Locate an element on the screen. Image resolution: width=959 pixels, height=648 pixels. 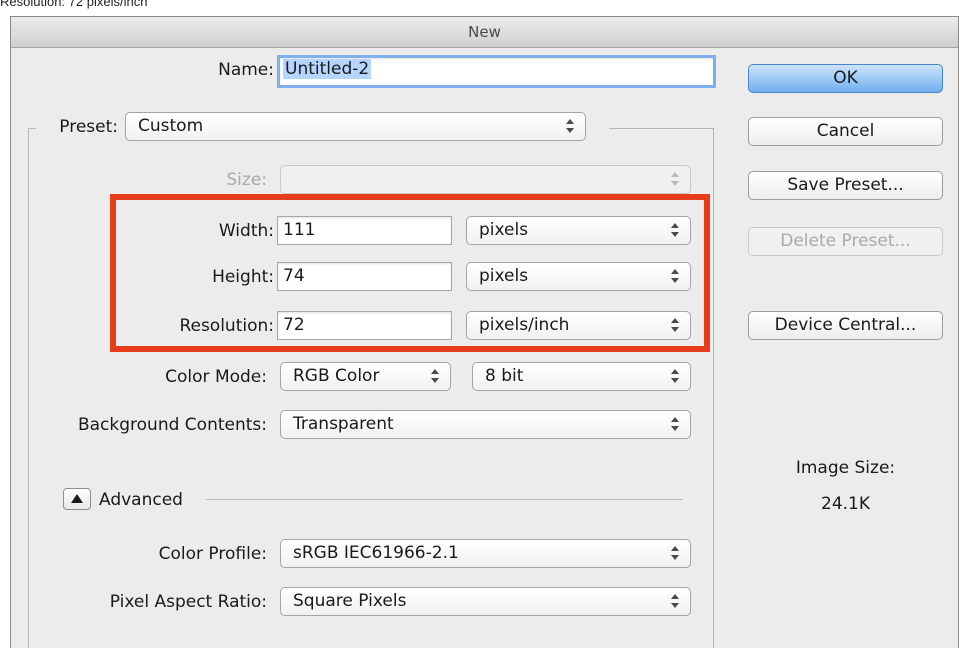
color-mode-value: RGB Color is located at coordinates (336, 376).